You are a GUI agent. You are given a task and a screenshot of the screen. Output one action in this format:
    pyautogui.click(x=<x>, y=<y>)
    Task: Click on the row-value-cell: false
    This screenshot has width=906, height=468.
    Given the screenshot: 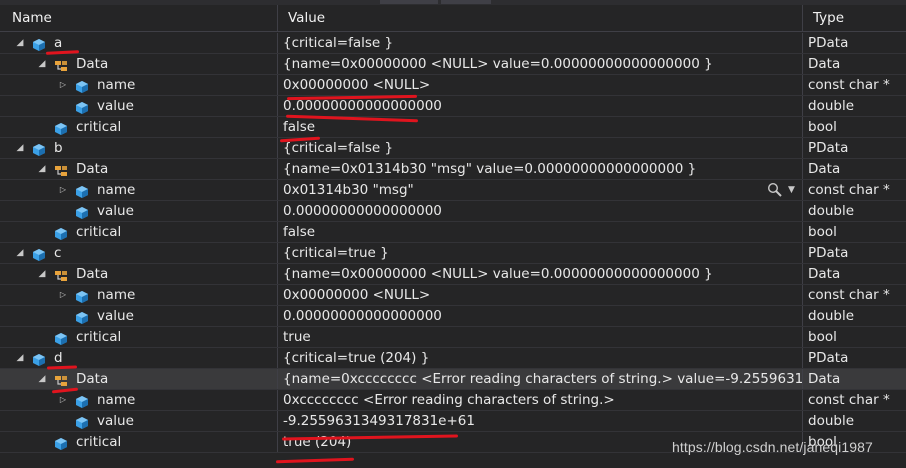 What is the action you would take?
    pyautogui.click(x=539, y=232)
    